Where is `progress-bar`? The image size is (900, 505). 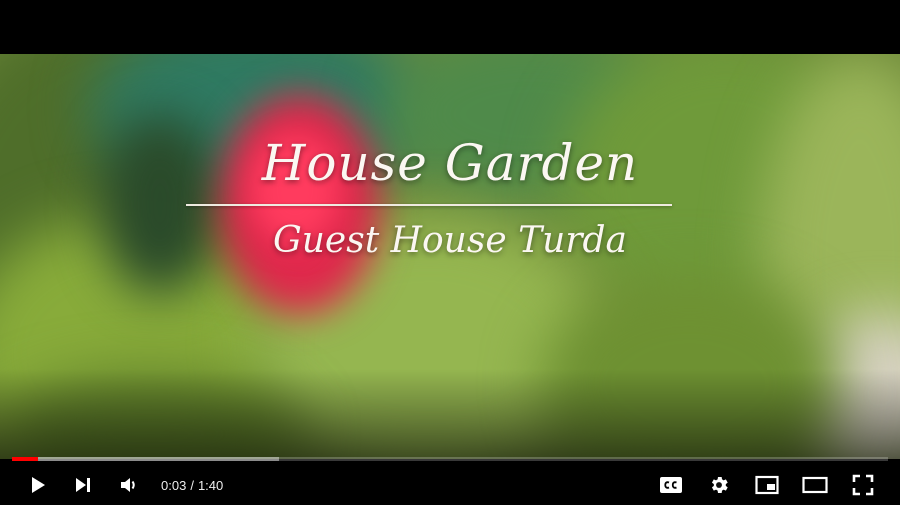
progress-bar is located at coordinates (450, 459).